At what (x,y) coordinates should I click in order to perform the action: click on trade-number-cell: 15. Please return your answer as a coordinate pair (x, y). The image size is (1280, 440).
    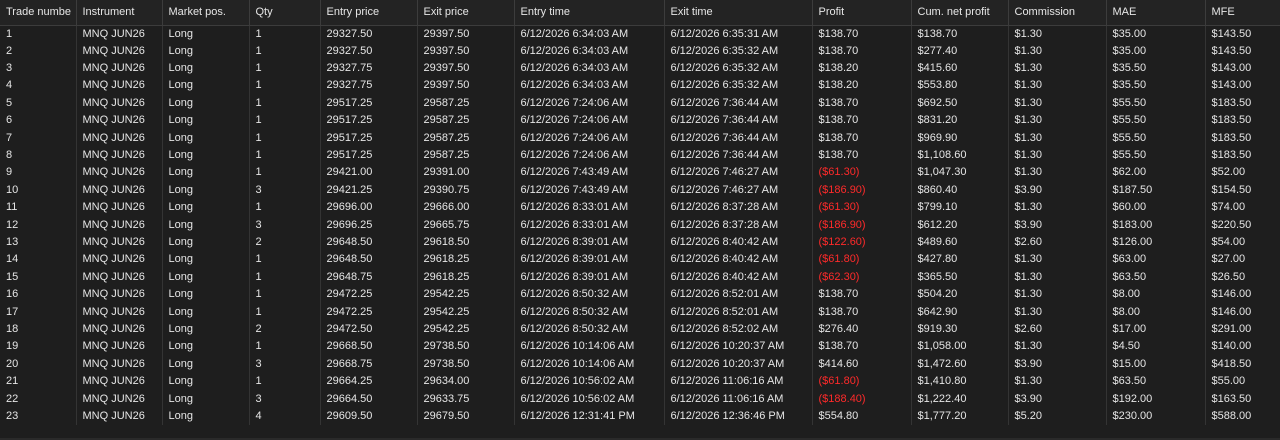
    Looking at the image, I should click on (38, 277).